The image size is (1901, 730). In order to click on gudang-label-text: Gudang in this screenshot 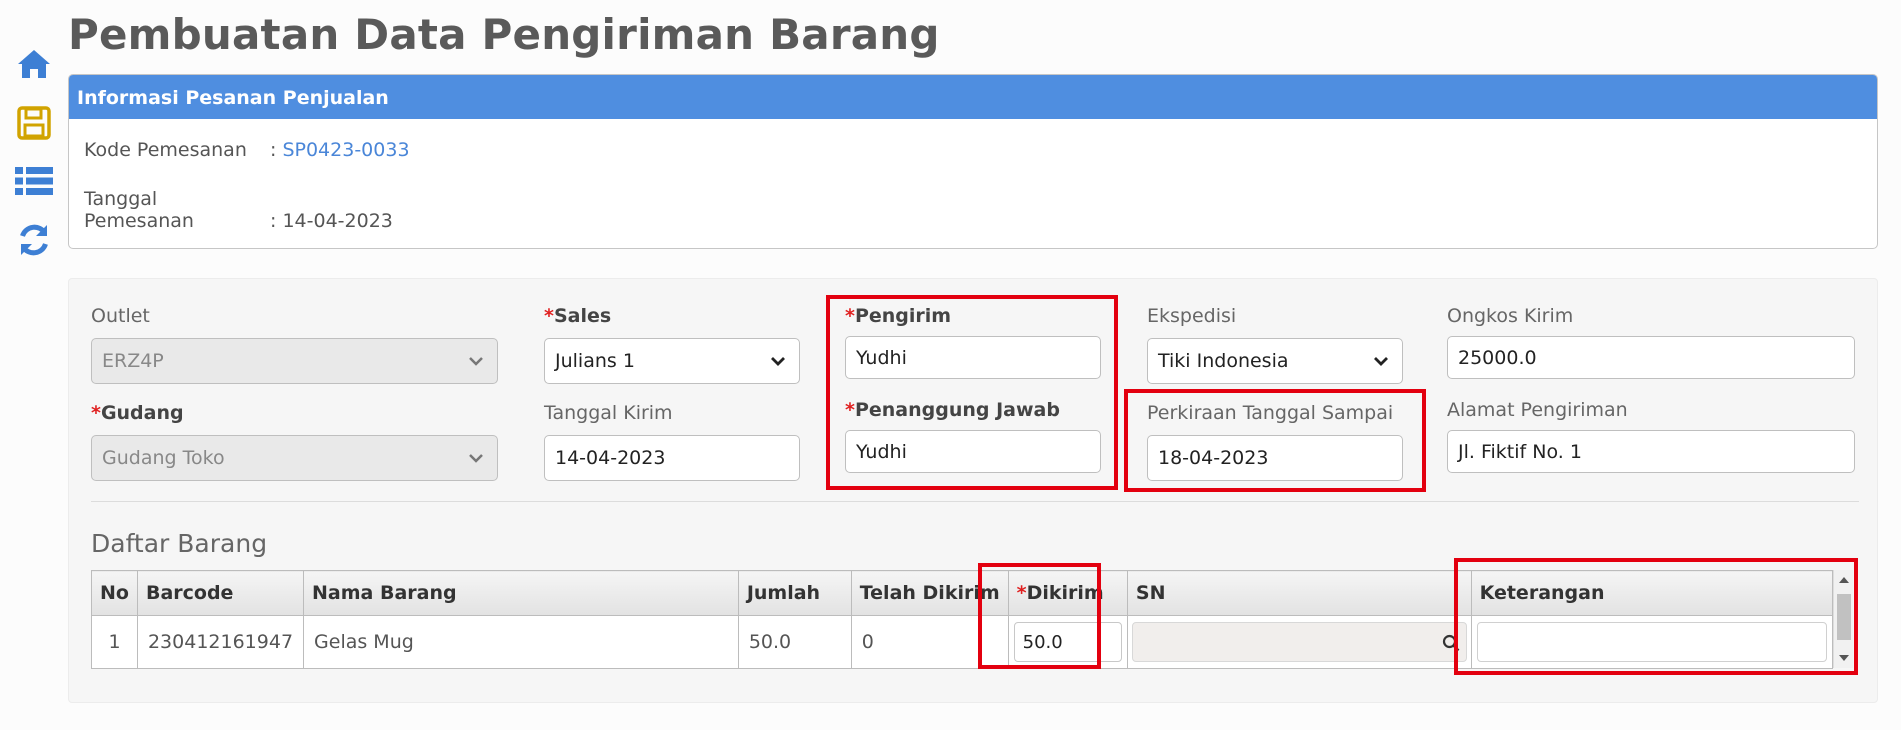, I will do `click(142, 413)`.